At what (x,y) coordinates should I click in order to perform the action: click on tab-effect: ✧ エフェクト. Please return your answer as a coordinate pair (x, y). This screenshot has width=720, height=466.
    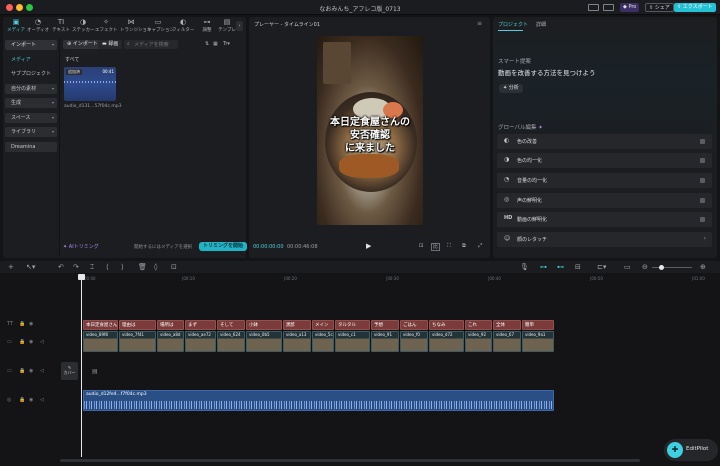
    Looking at the image, I should click on (106, 27).